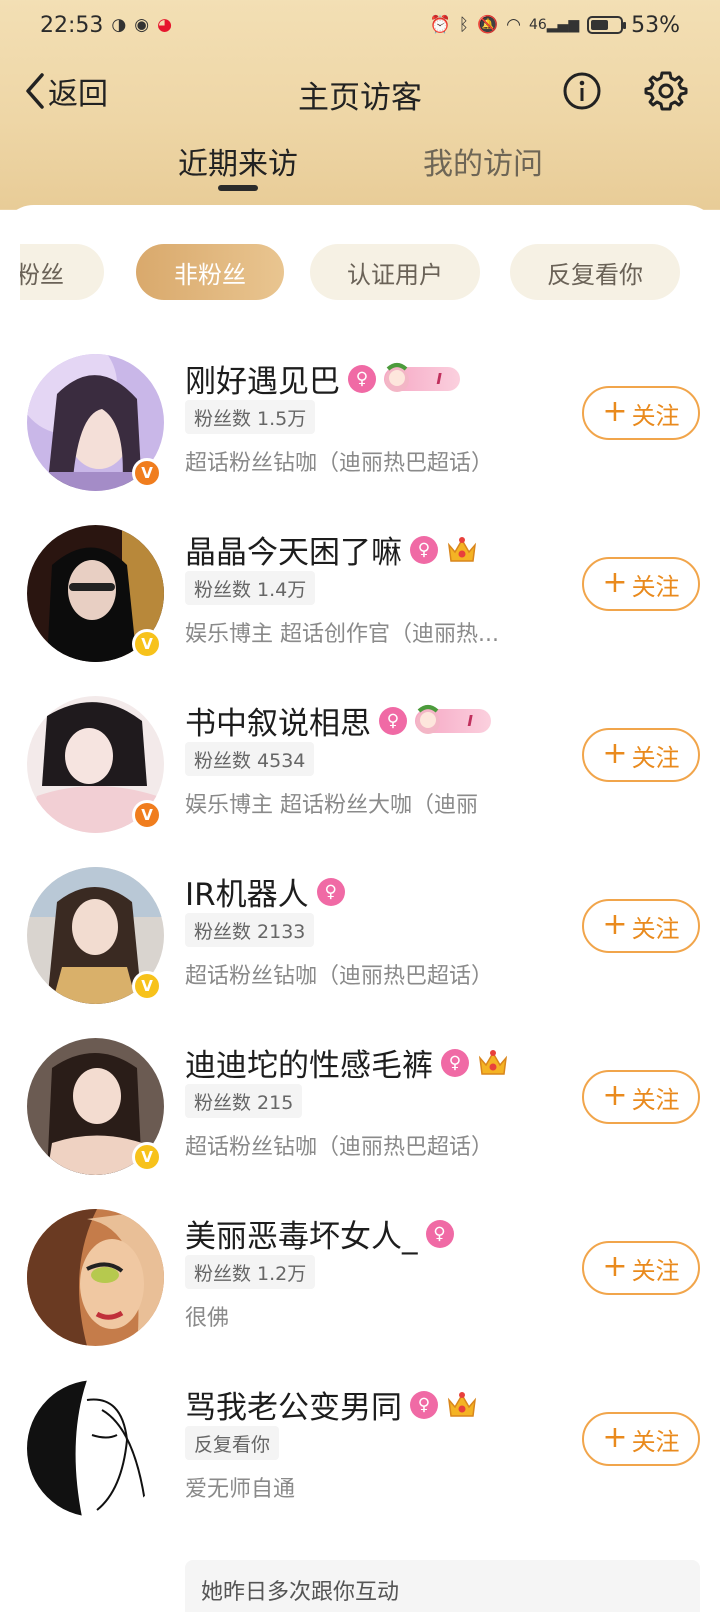 This screenshot has width=720, height=1612. What do you see at coordinates (513, 25) in the screenshot?
I see `wifi-icon: ◠` at bounding box center [513, 25].